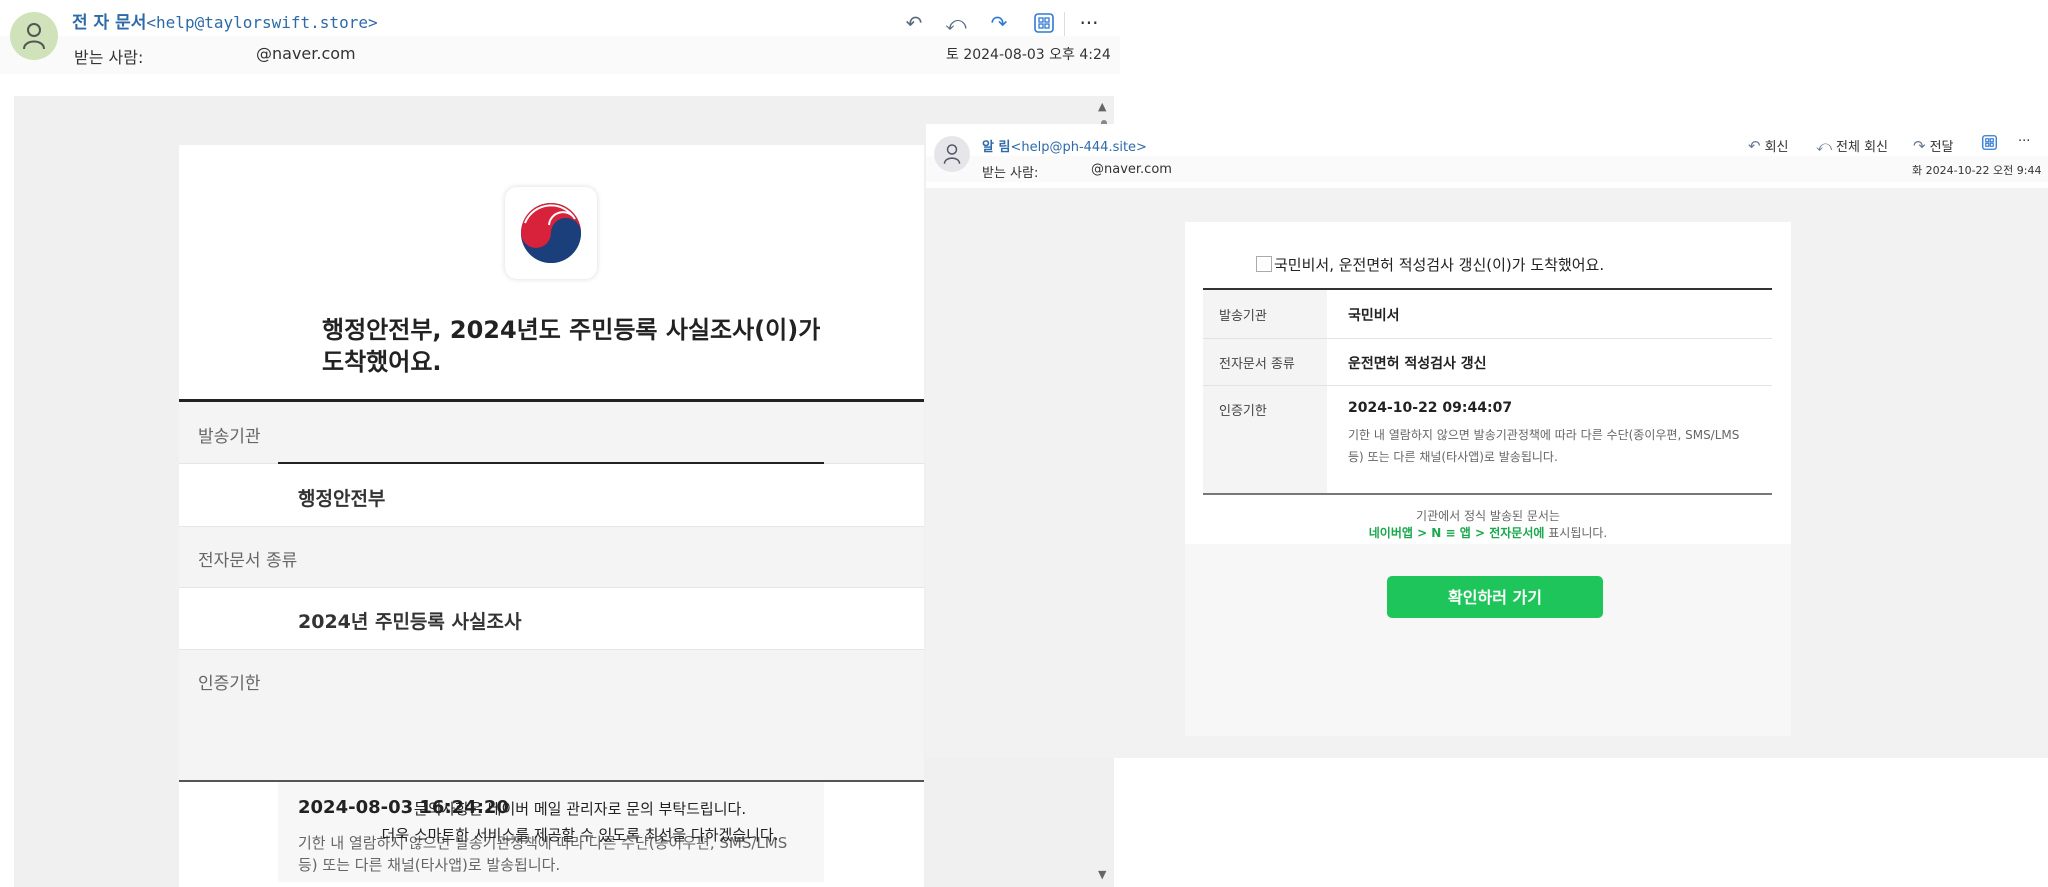  I want to click on footer-line-1: 문의사항은 네이버 메일 관리자로 문의 부탁드립니다., so click(580, 809).